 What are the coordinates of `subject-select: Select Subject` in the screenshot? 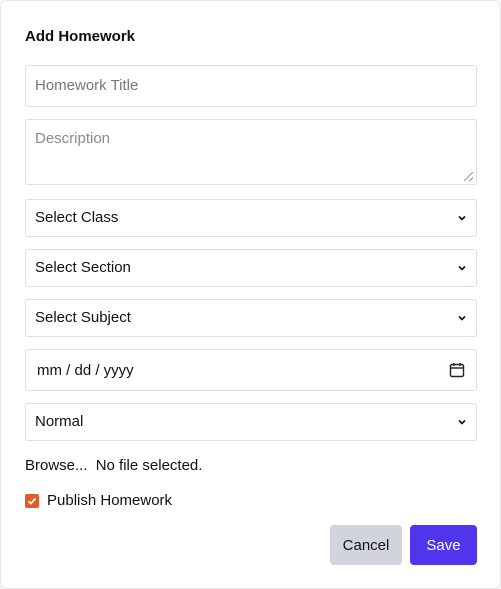 It's located at (251, 318).